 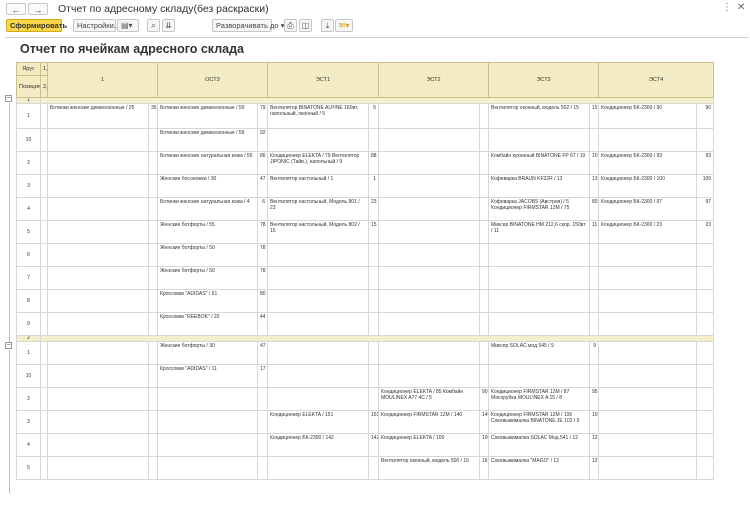 I want to click on position-cell: 1, so click(x=28, y=116).